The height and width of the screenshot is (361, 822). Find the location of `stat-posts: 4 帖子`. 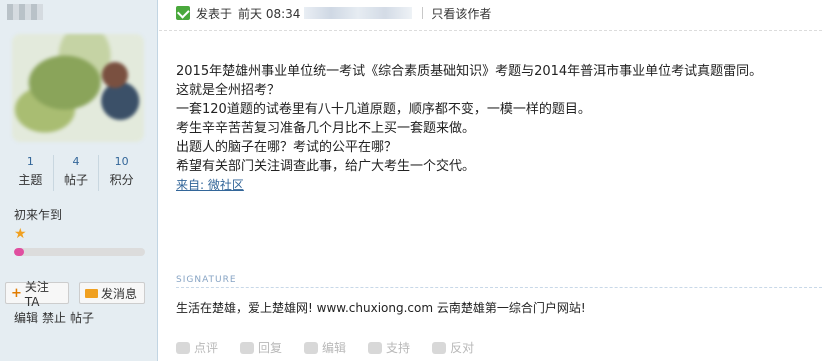

stat-posts: 4 帖子 is located at coordinates (75, 173).